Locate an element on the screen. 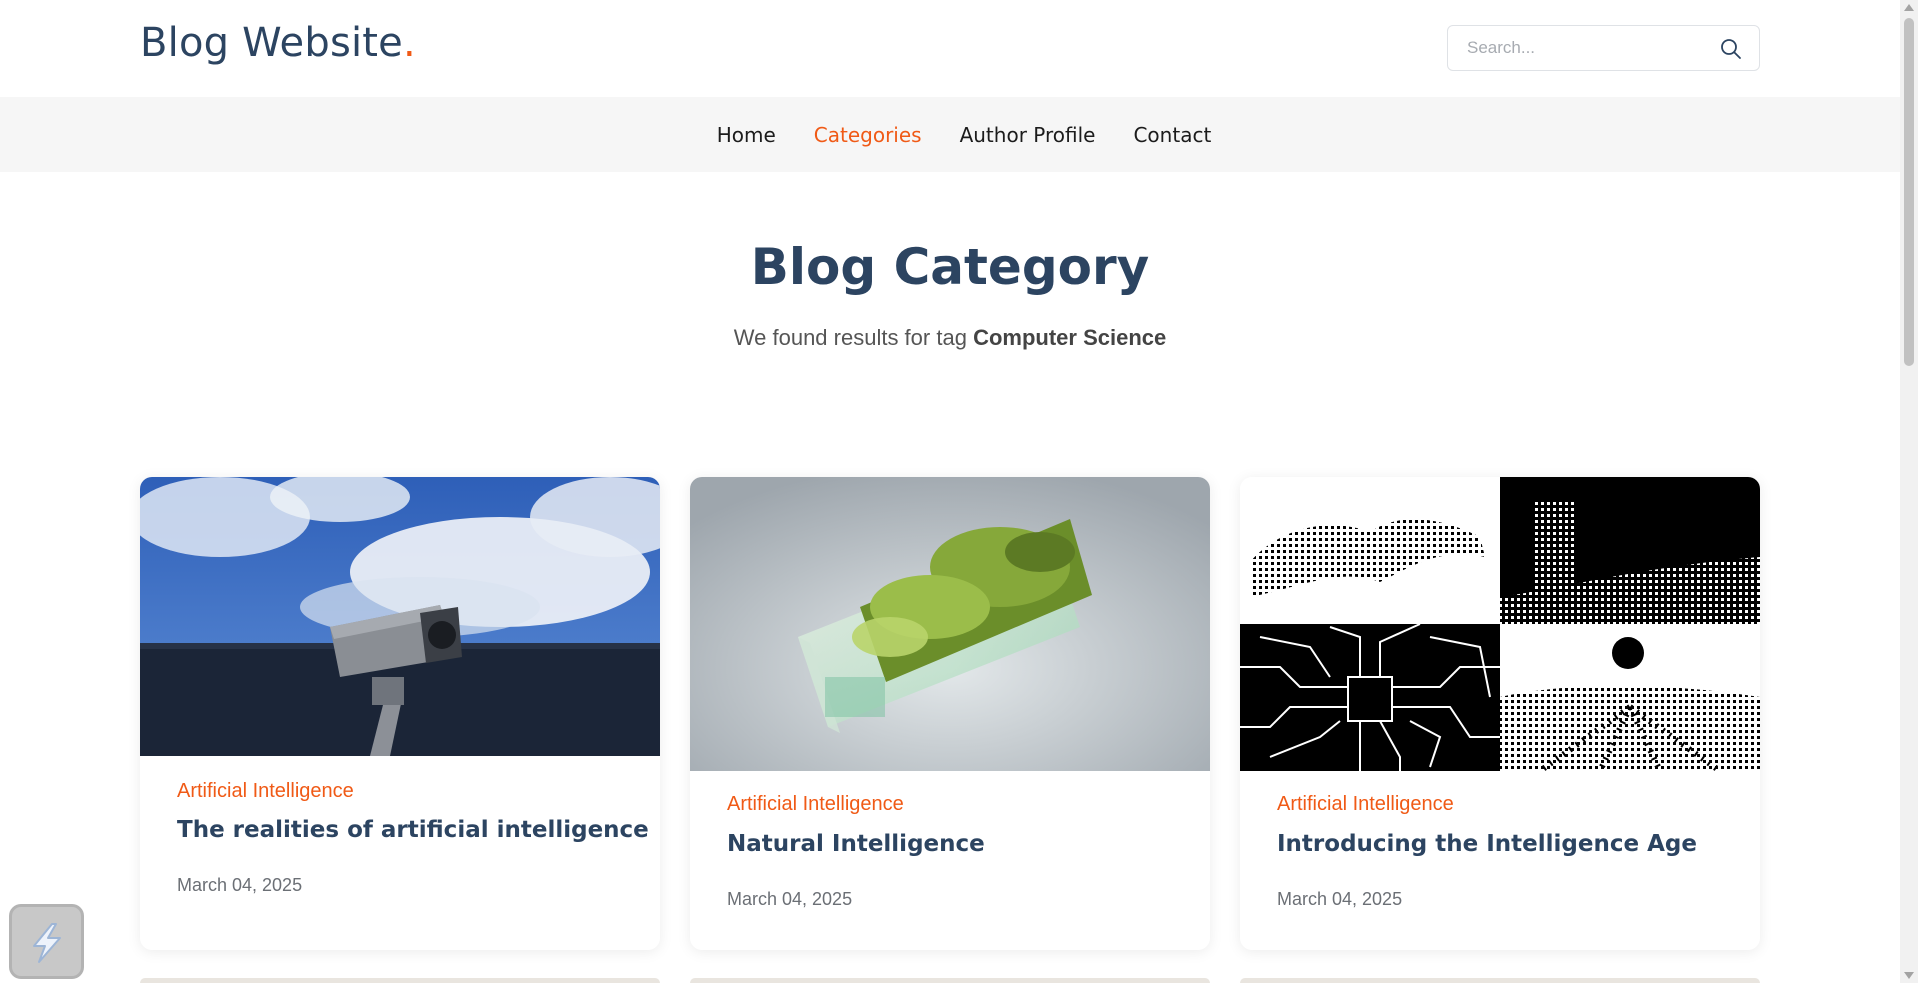 The width and height of the screenshot is (1918, 983). lightning-widget-button is located at coordinates (46, 941).